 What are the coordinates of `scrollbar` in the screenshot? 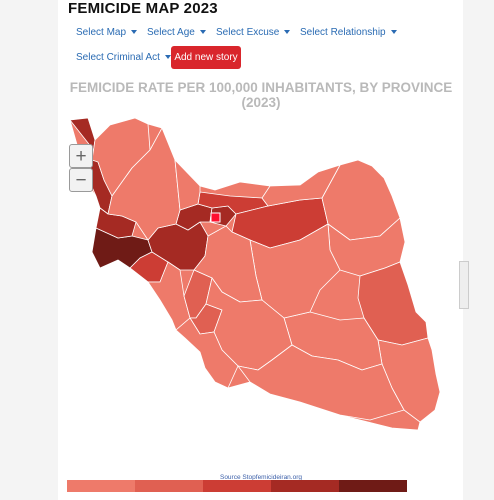 It's located at (464, 285).